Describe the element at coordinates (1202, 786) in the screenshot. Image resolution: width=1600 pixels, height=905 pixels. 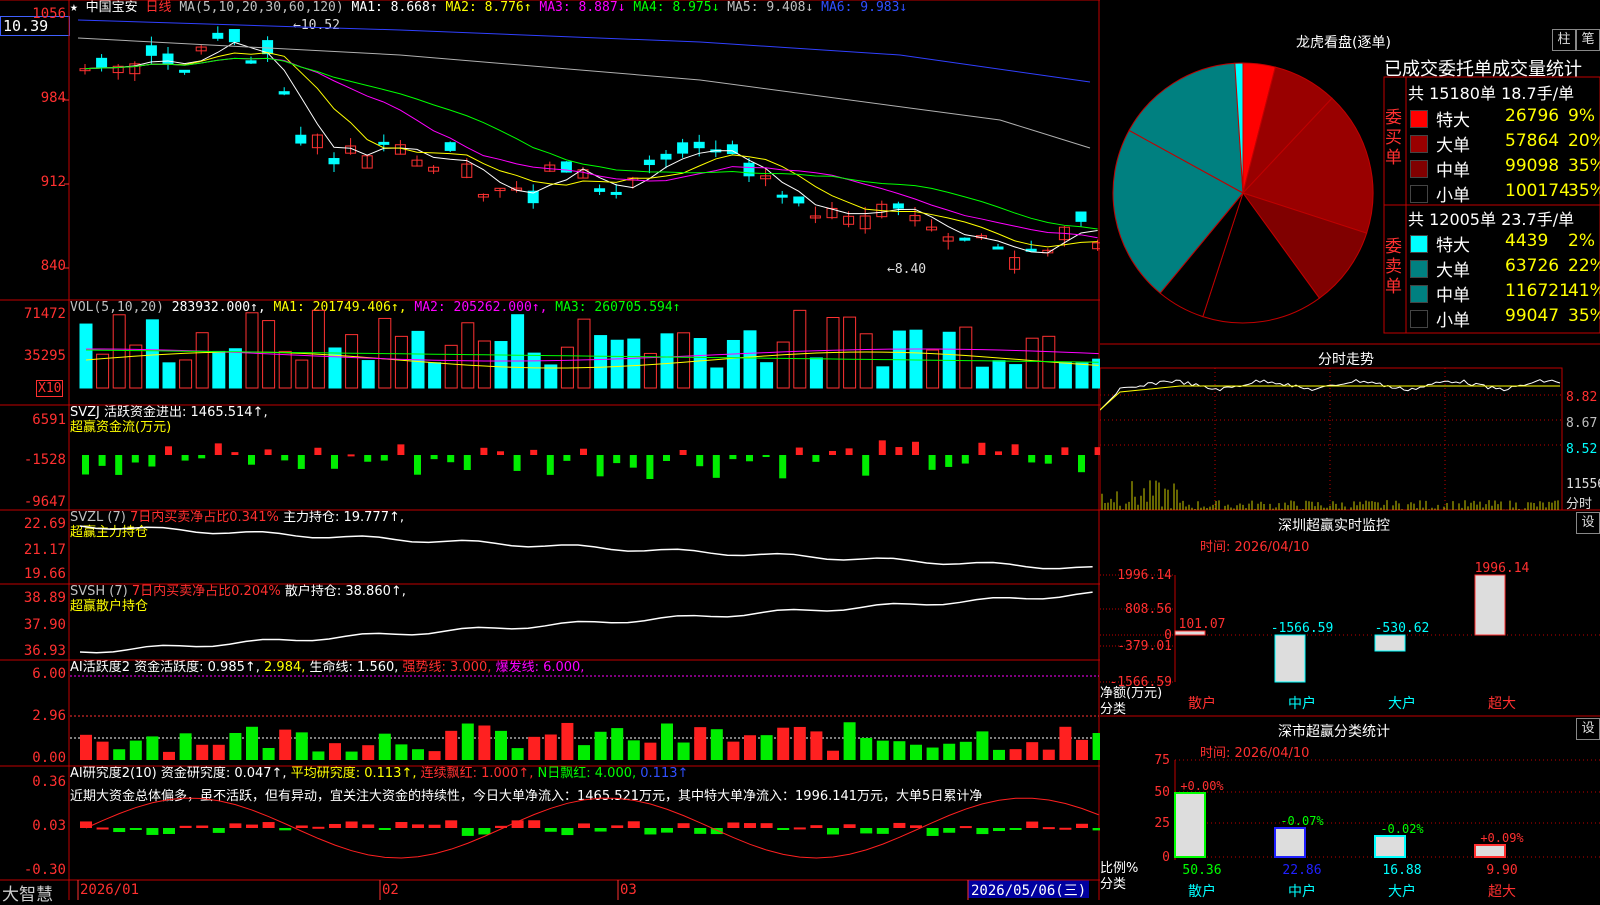
I see `class-change: +0.00%` at that location.